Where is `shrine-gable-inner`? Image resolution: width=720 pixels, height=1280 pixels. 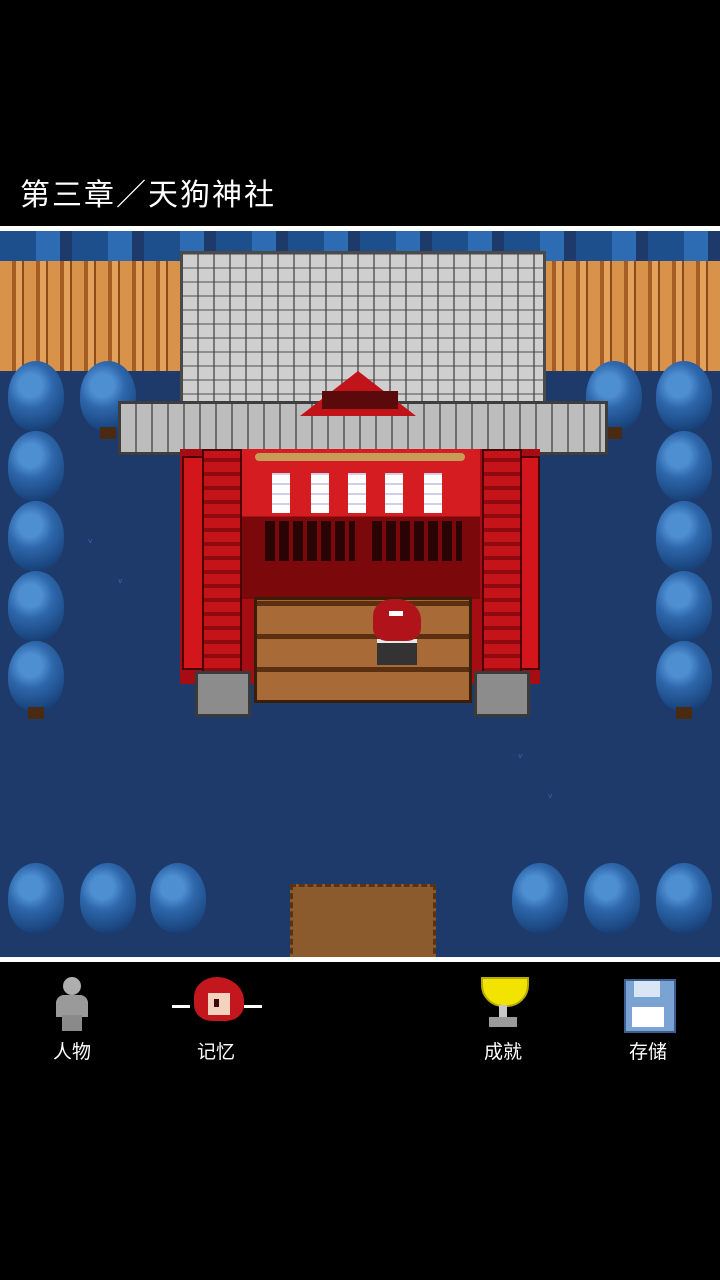 shrine-gable-inner is located at coordinates (360, 400).